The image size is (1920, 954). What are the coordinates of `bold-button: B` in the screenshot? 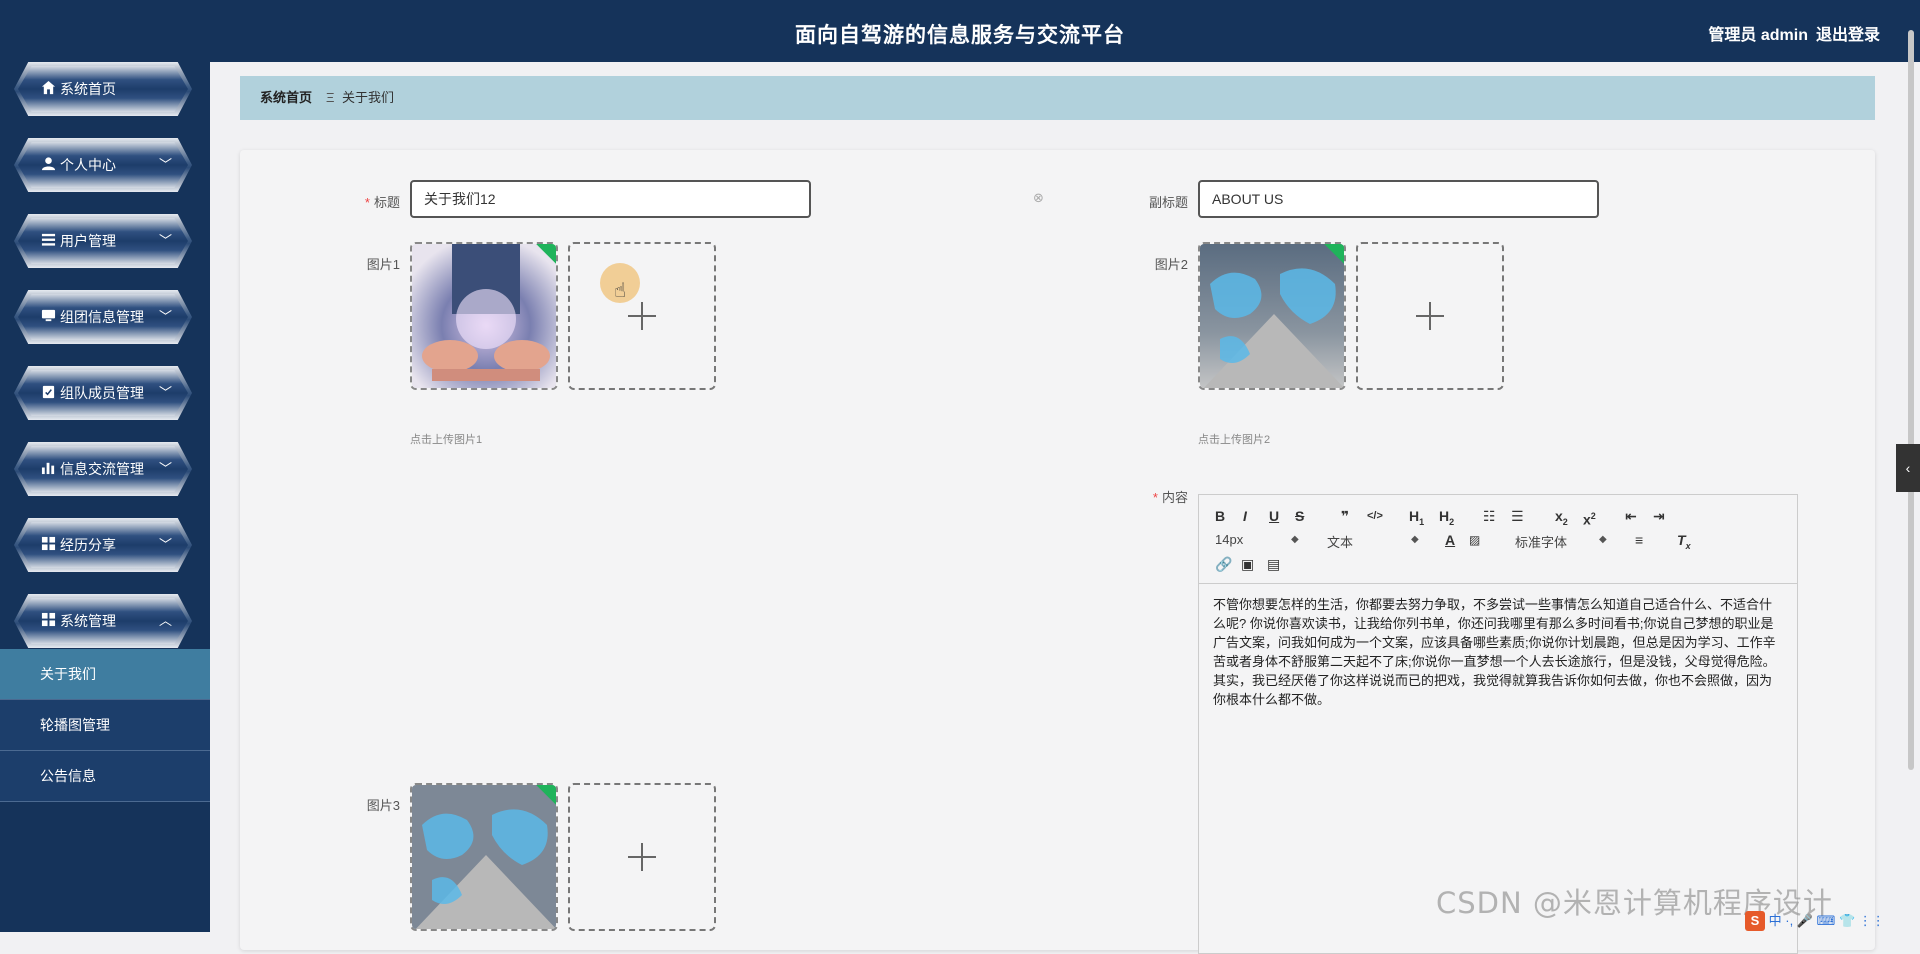 It's located at (1220, 516).